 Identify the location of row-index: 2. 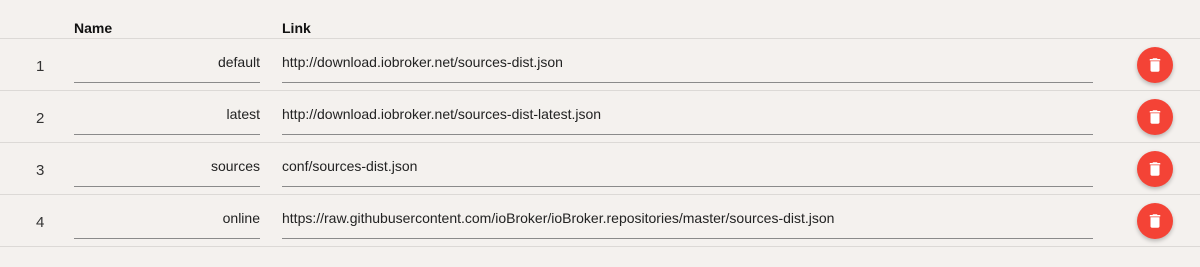
(40, 118).